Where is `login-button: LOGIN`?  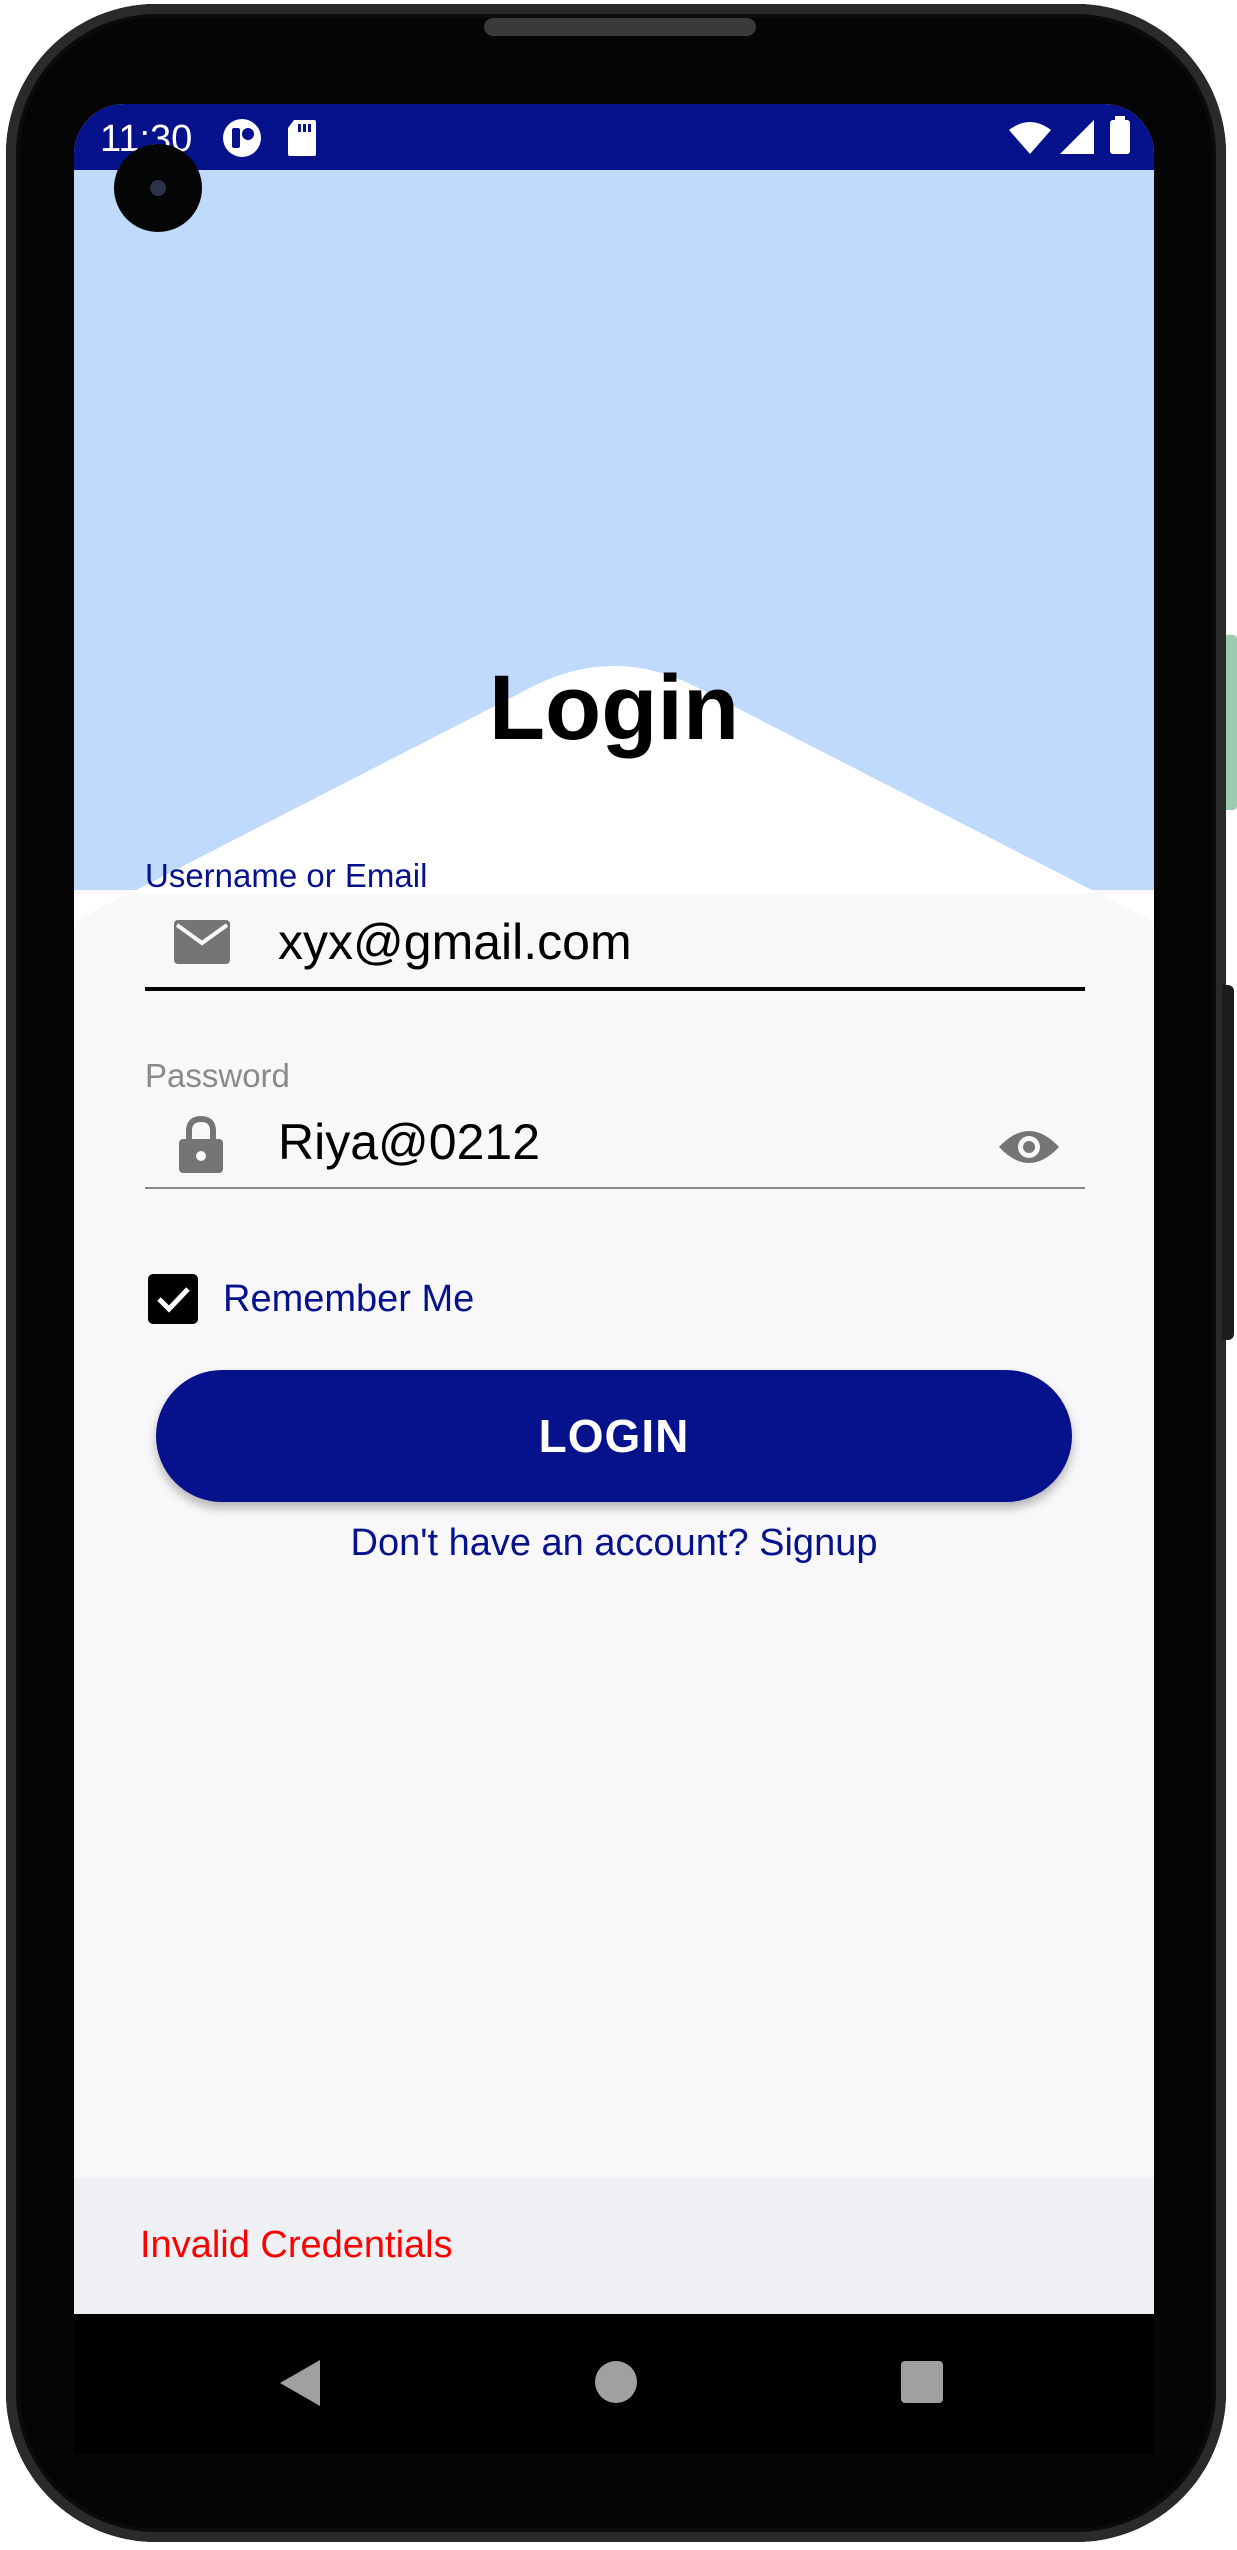
login-button: LOGIN is located at coordinates (614, 1436).